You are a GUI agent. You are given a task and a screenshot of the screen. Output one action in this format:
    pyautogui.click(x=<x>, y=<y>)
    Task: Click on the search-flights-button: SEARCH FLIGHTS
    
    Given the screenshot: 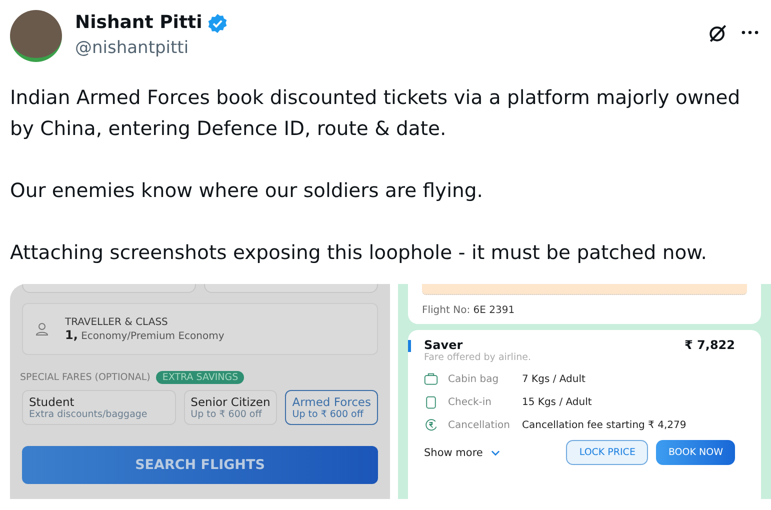 What is the action you would take?
    pyautogui.click(x=200, y=465)
    